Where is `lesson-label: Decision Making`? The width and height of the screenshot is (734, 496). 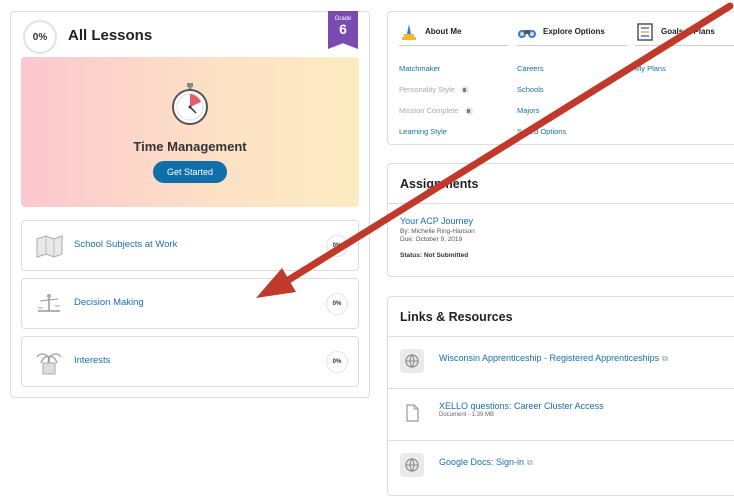 lesson-label: Decision Making is located at coordinates (109, 302).